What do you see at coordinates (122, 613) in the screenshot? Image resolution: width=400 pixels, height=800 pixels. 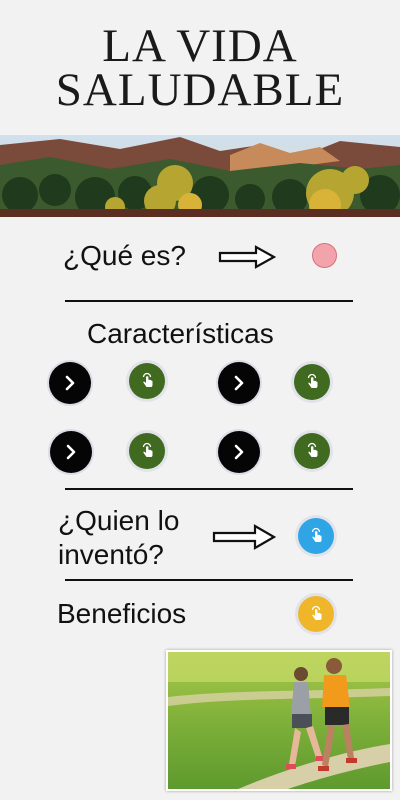 I see `beneficios-label: Beneficios` at bounding box center [122, 613].